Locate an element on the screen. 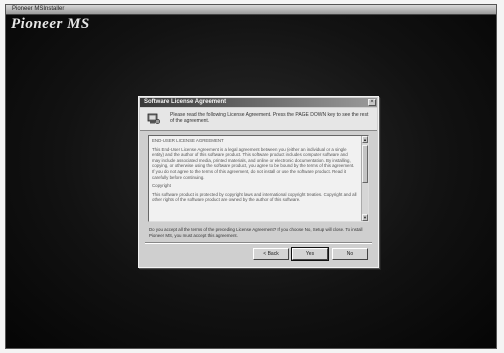  setup-icon is located at coordinates (153, 118).